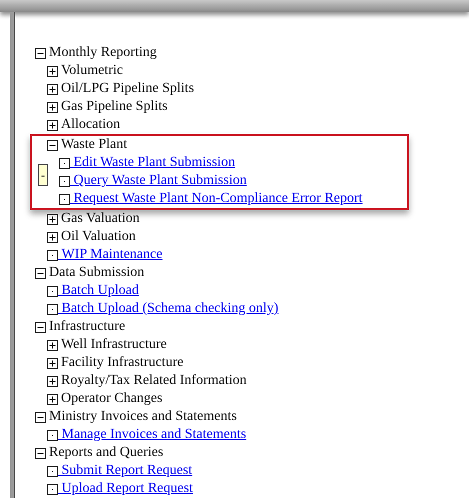 The width and height of the screenshot is (469, 498). What do you see at coordinates (114, 345) in the screenshot?
I see `tree-node-label: Well Infrastructure` at bounding box center [114, 345].